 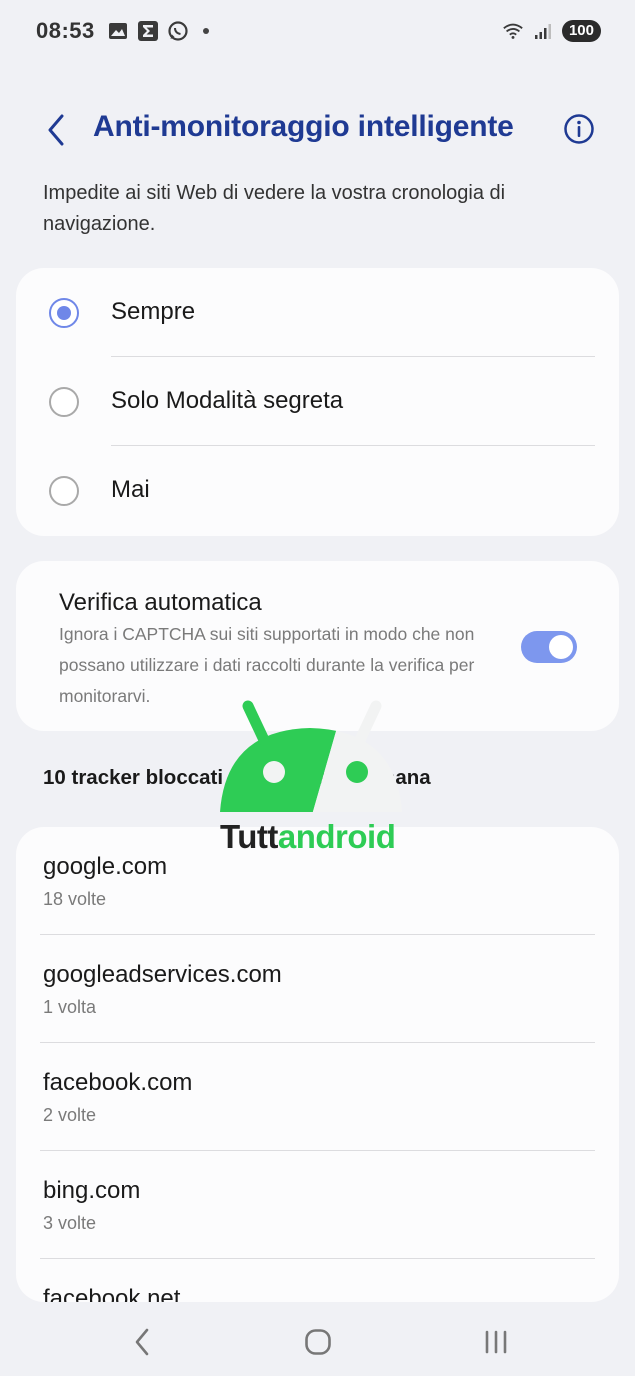 What do you see at coordinates (64, 313) in the screenshot?
I see `radio-button-selected` at bounding box center [64, 313].